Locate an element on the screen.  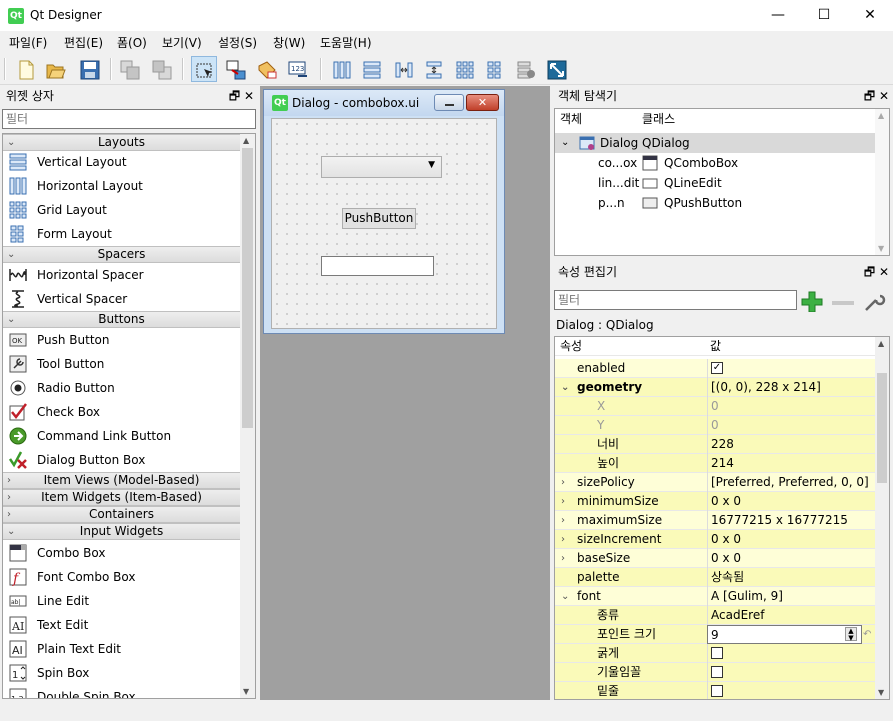
underline-checkbox is located at coordinates (717, 690).